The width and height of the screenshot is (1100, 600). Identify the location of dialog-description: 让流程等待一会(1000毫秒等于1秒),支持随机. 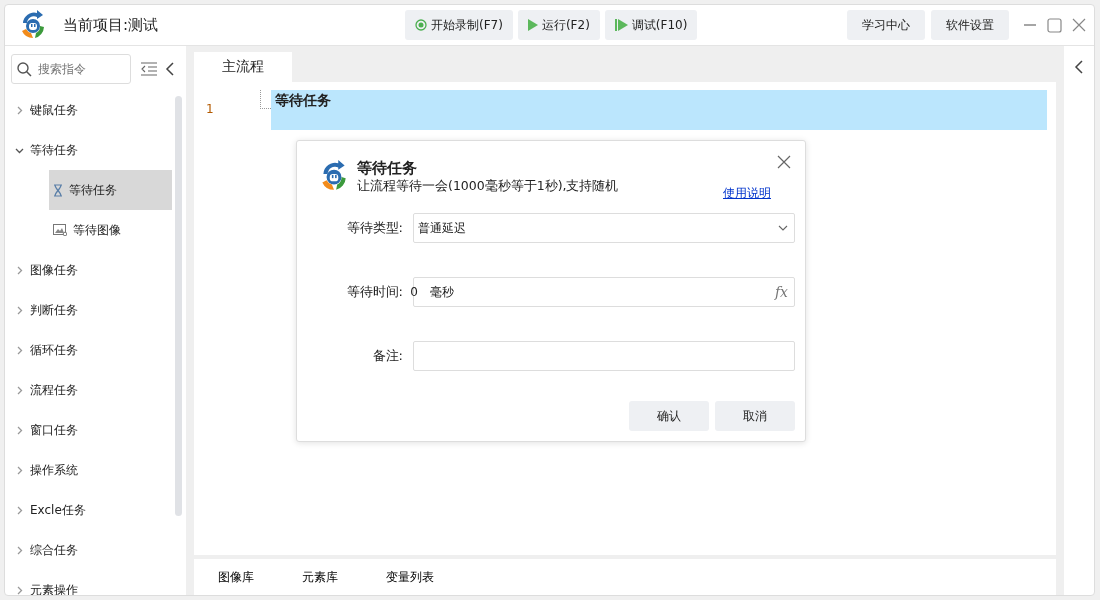
(488, 186).